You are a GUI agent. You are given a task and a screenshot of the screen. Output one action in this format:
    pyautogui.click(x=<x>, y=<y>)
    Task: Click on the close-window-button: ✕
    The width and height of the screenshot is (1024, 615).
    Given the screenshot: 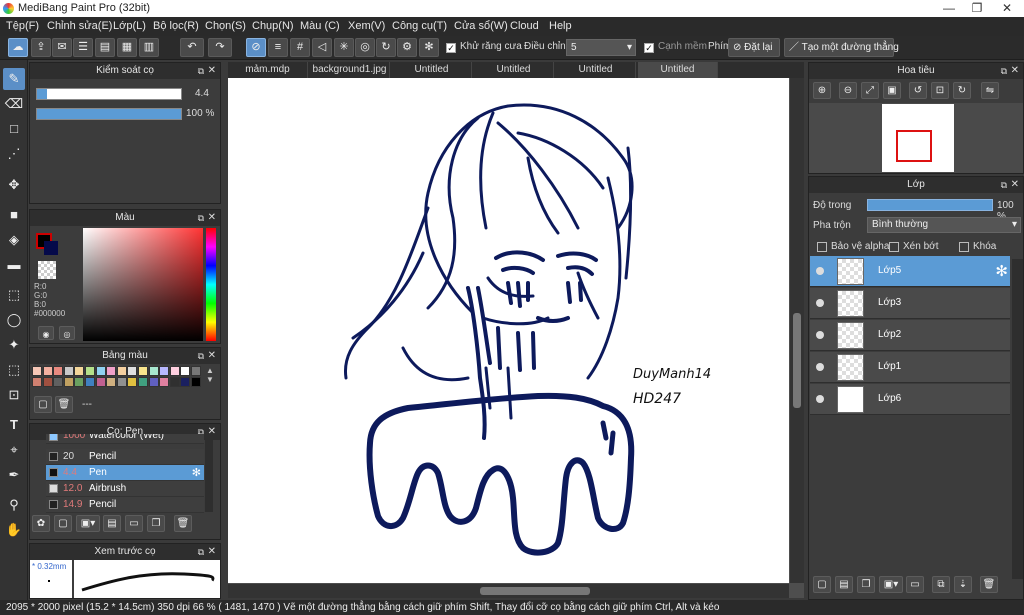 What is the action you would take?
    pyautogui.click(x=1007, y=8)
    